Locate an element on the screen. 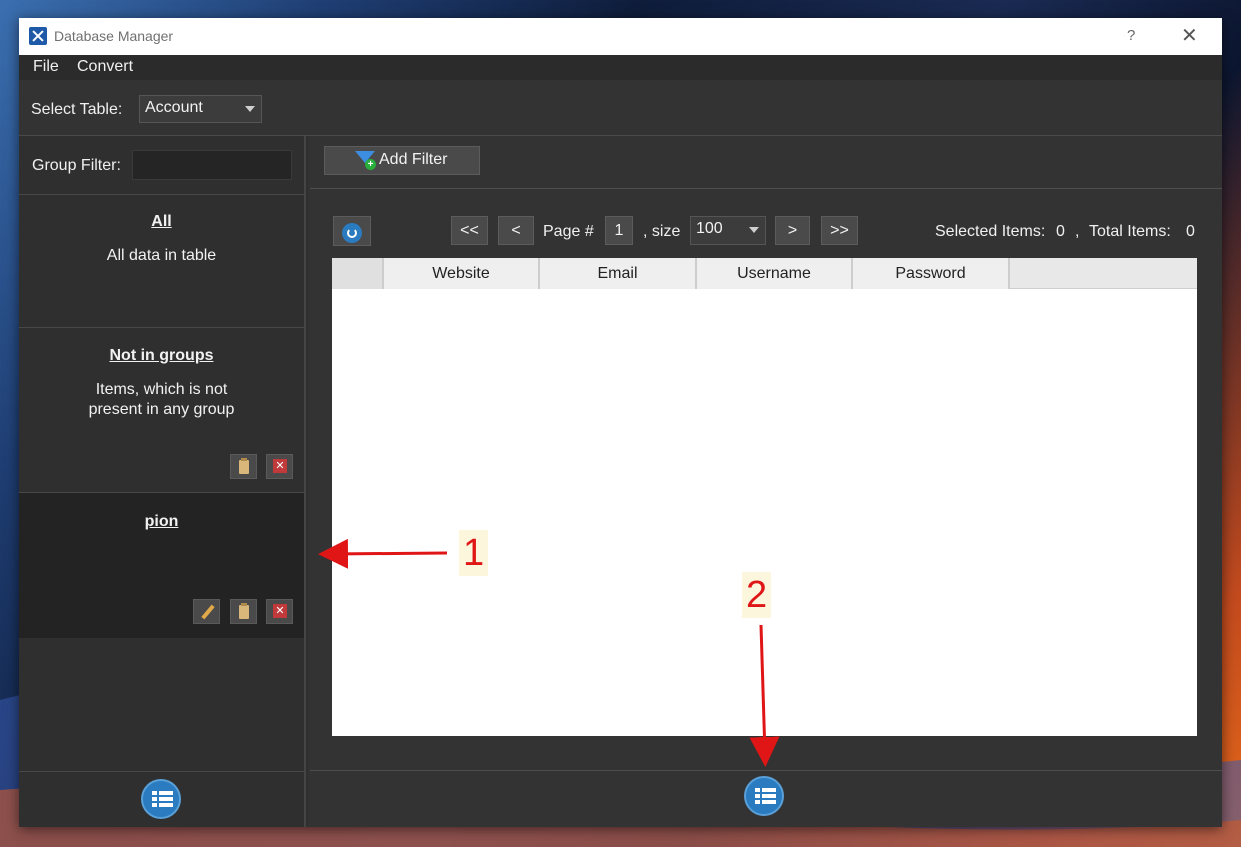  group-title: Not in groups is located at coordinates (161, 355).